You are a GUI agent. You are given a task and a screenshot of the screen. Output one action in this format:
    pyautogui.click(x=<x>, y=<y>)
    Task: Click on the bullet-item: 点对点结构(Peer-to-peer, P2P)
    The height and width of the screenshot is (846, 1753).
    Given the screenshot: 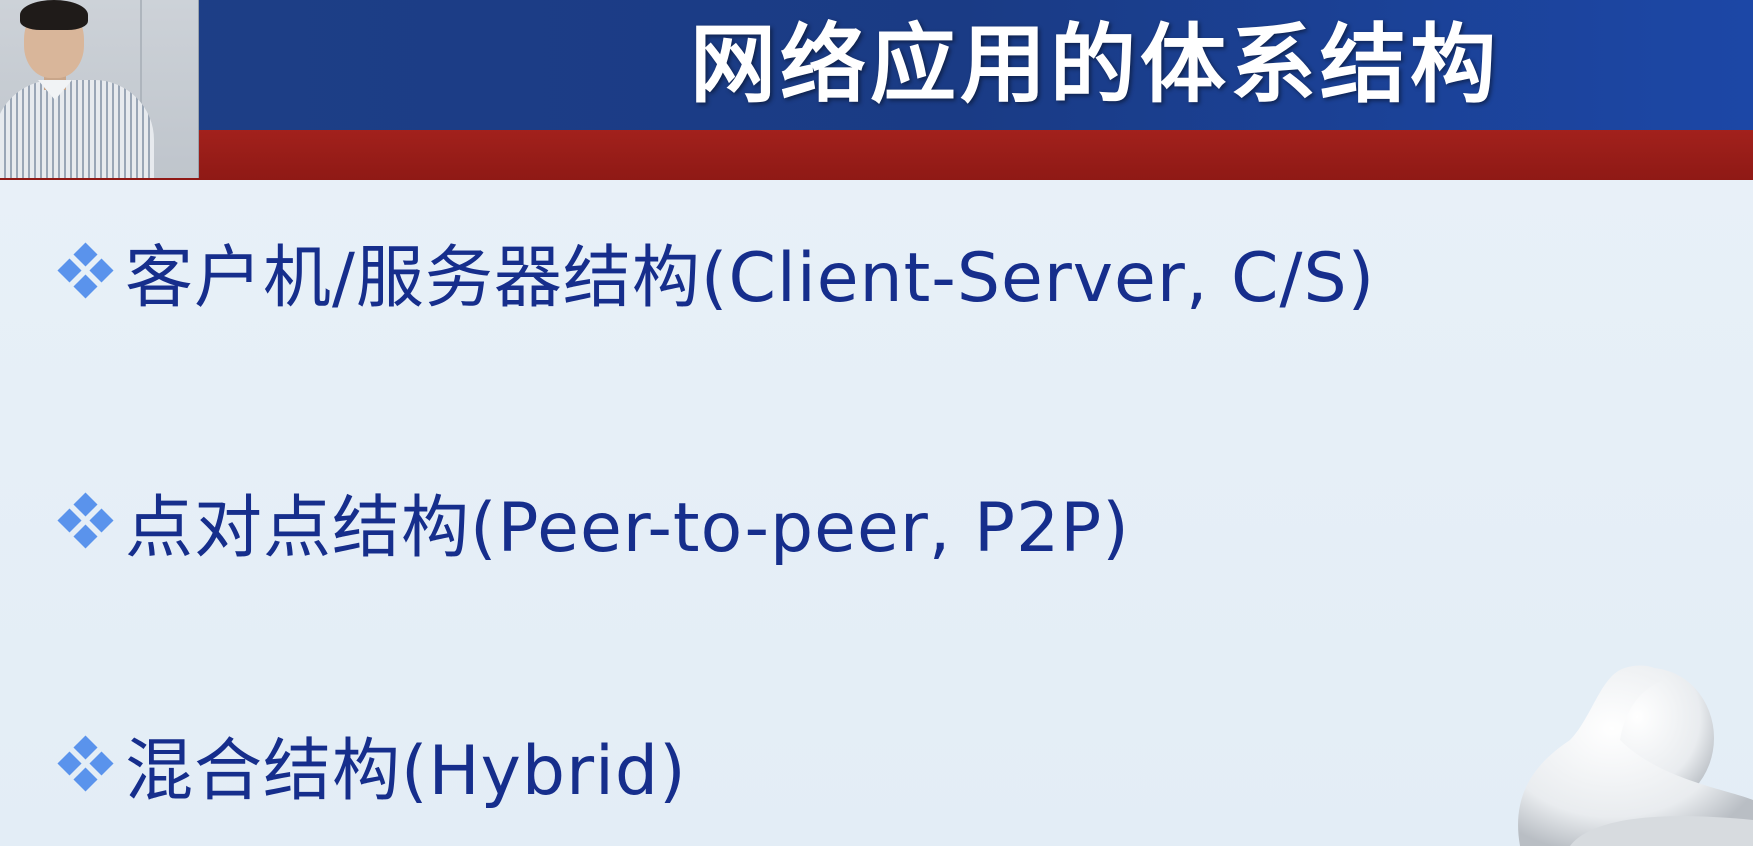 What is the action you would take?
    pyautogui.click(x=592, y=521)
    